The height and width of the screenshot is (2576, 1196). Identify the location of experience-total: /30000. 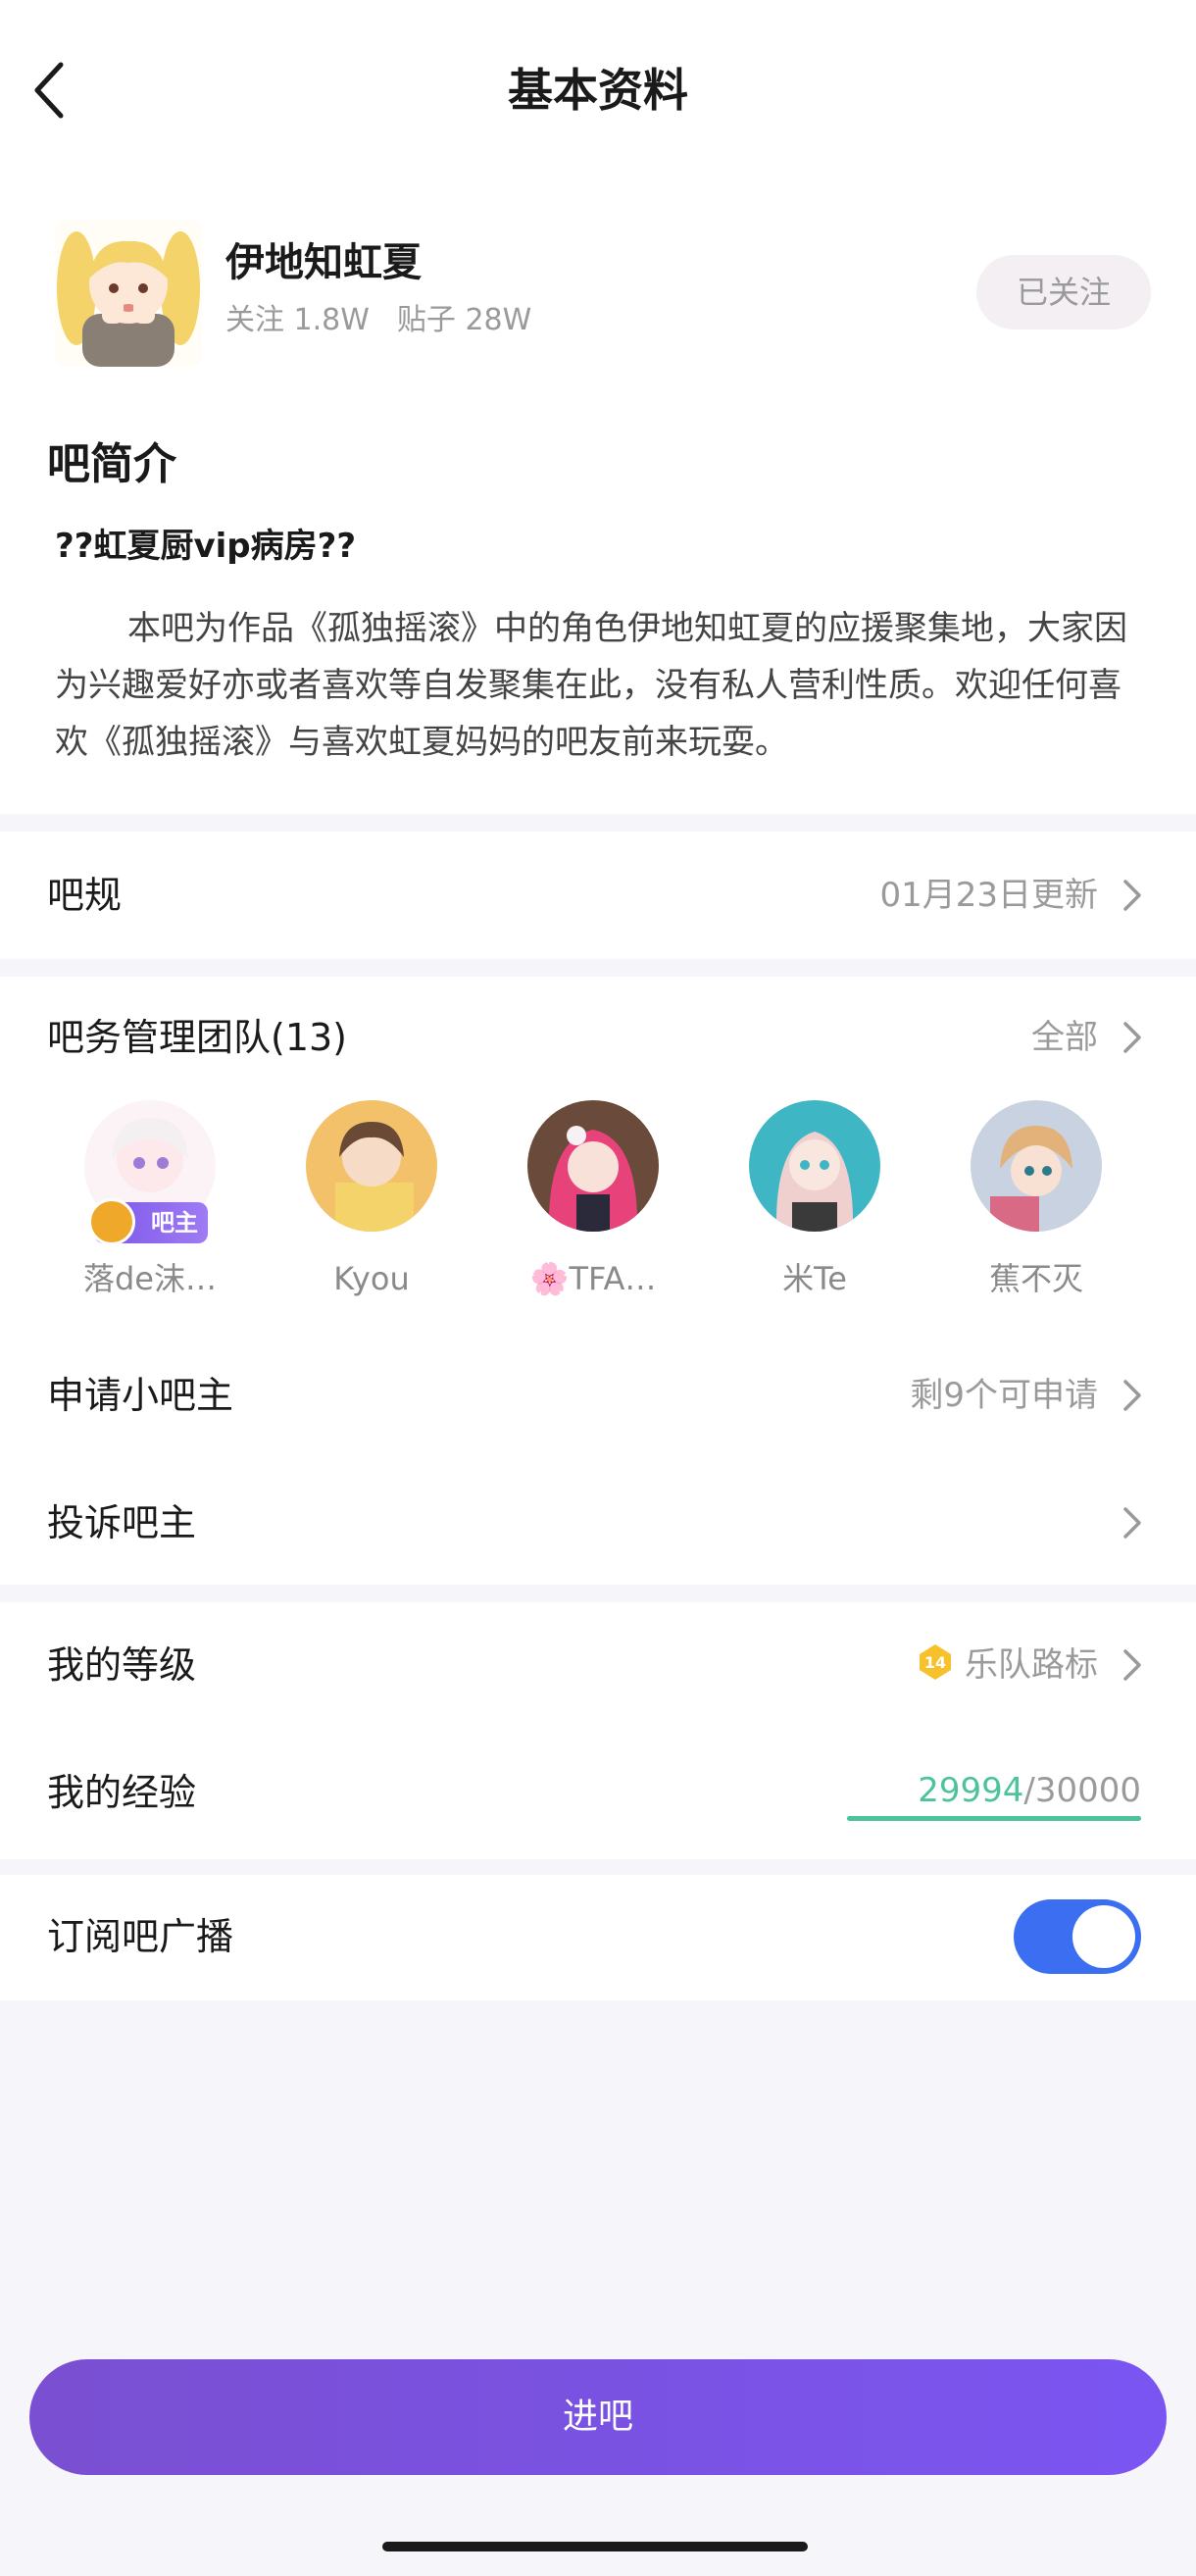
(1082, 1791).